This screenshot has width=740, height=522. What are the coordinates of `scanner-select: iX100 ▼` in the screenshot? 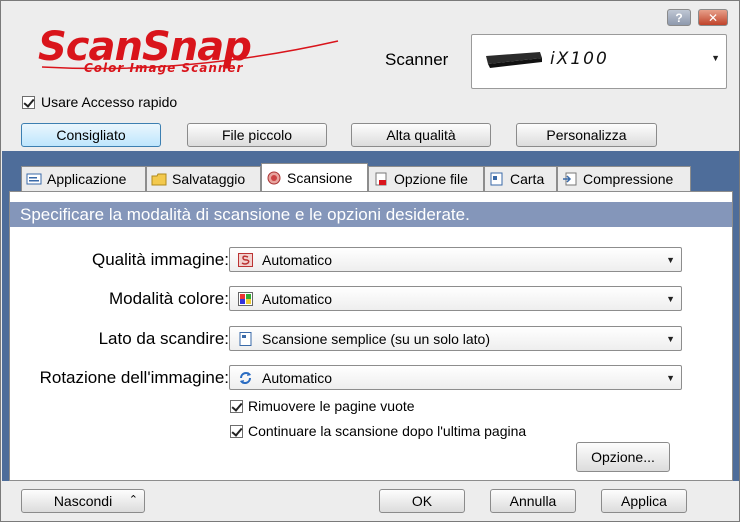 It's located at (599, 61).